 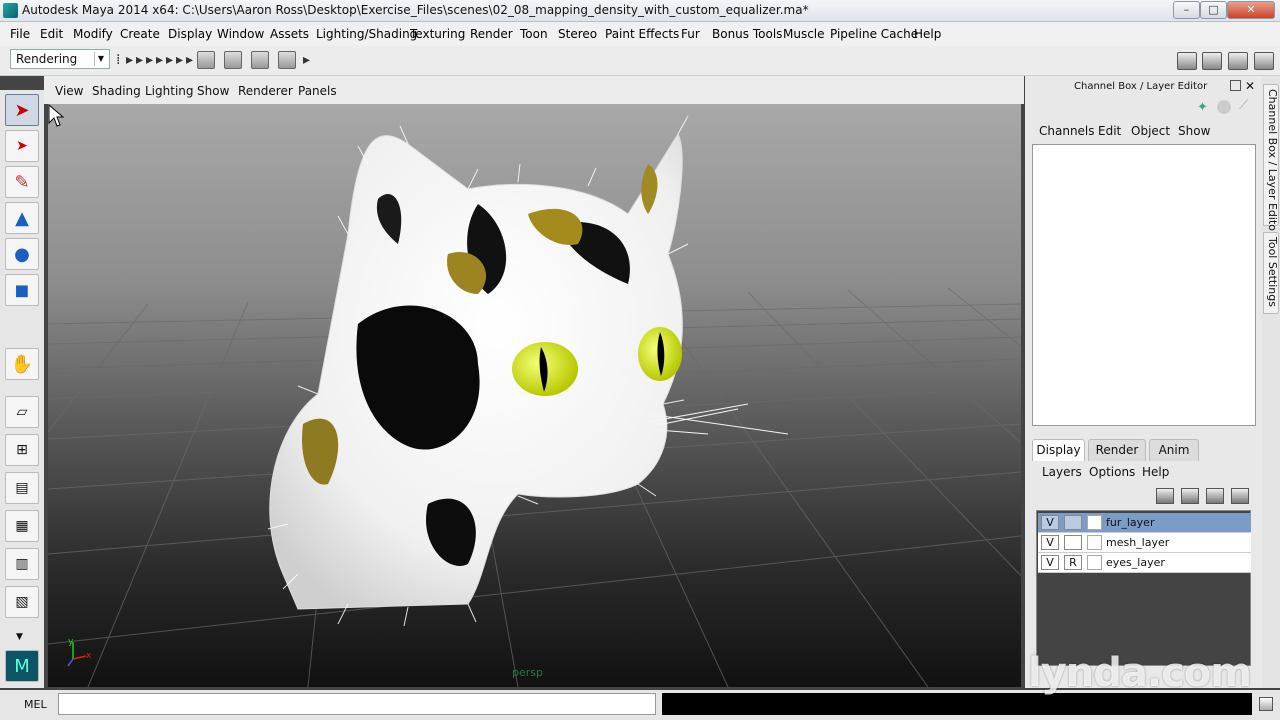 I want to click on move-layer-up-icon, so click(x=1165, y=496).